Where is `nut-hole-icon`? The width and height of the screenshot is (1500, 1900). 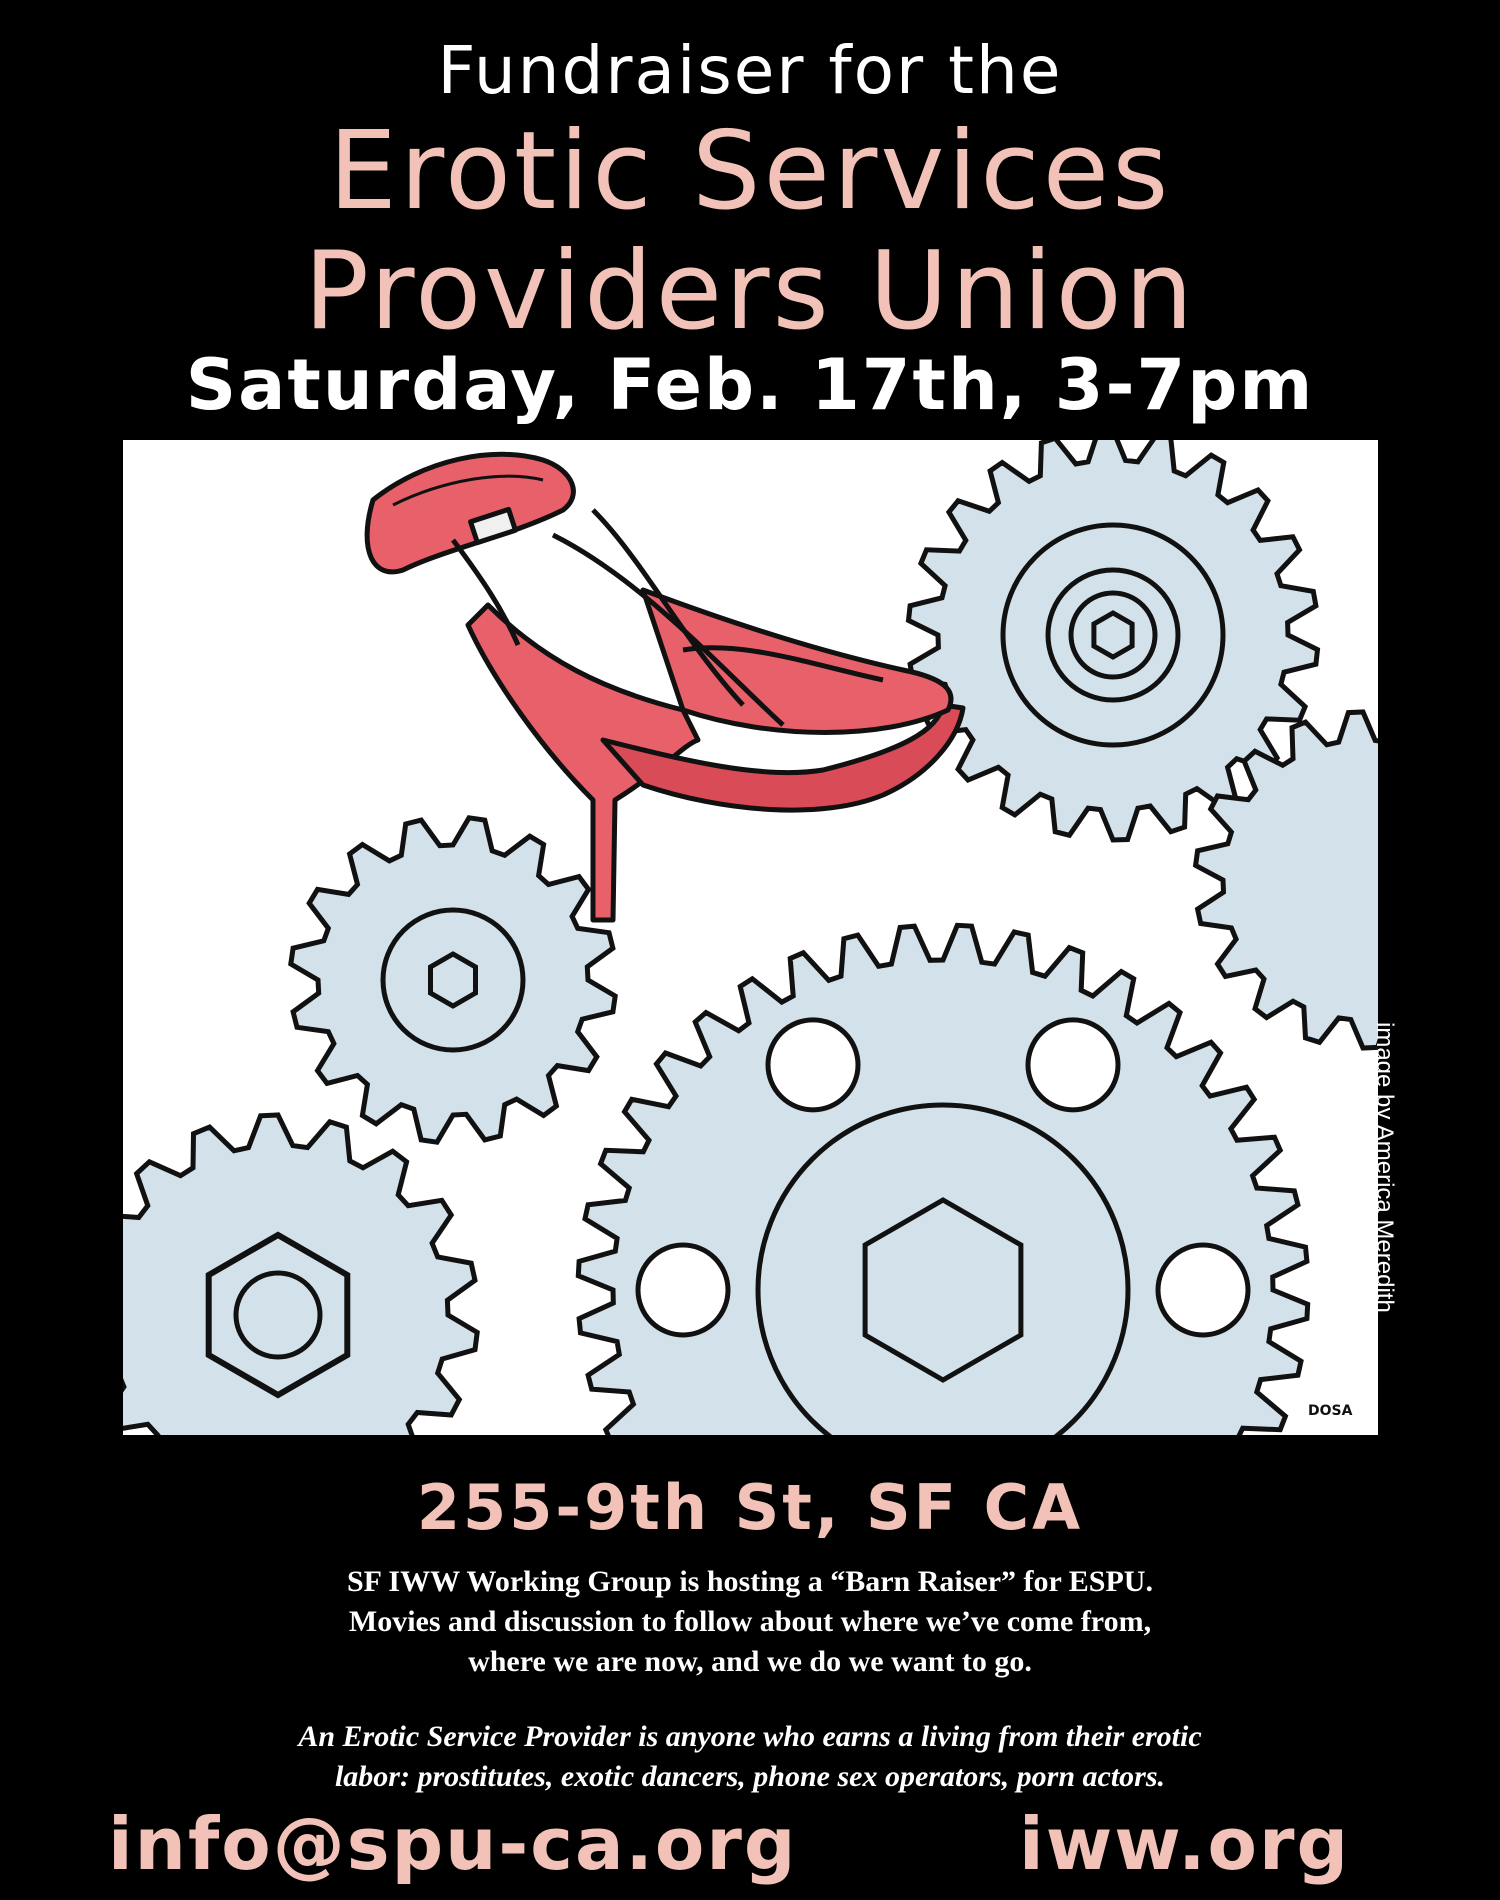 nut-hole-icon is located at coordinates (278, 1315).